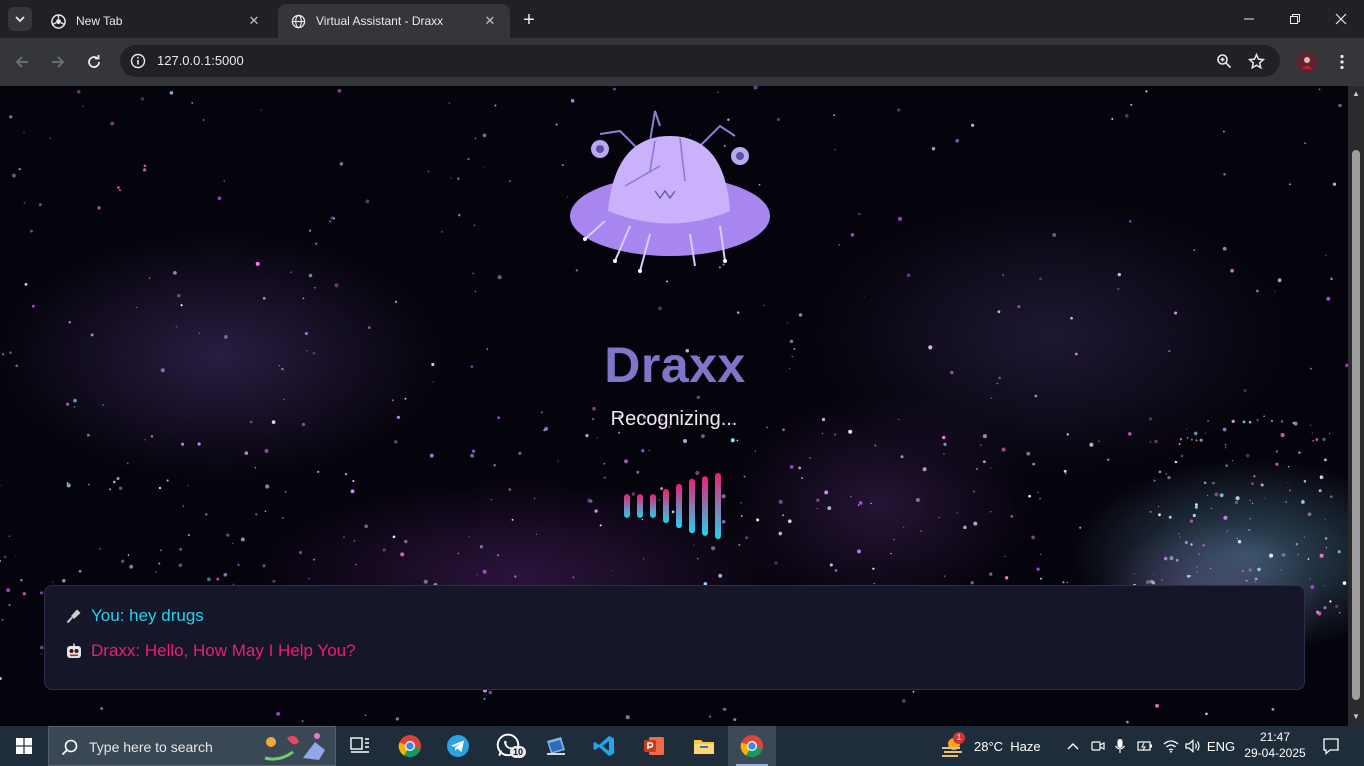 The width and height of the screenshot is (1364, 766). I want to click on close-window-button, so click(1341, 19).